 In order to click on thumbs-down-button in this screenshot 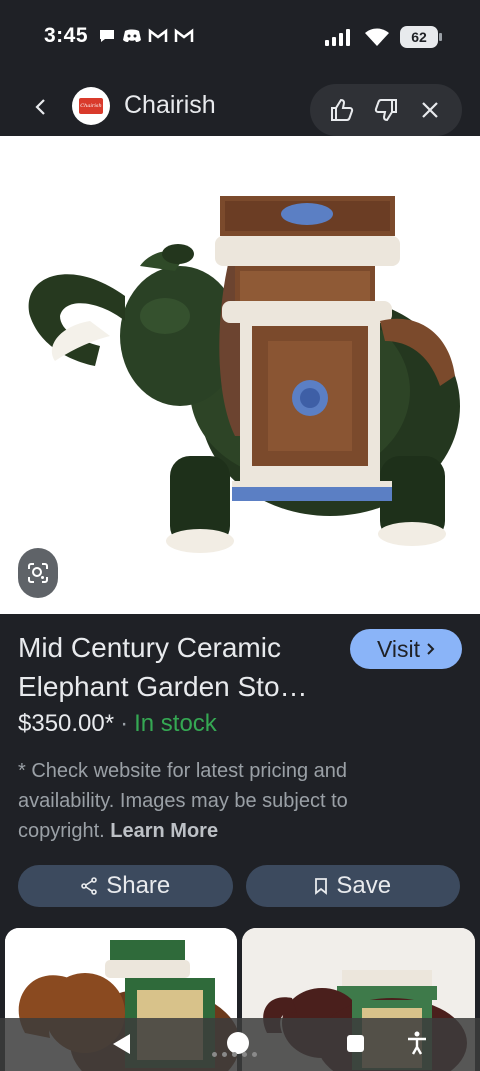, I will do `click(386, 110)`.